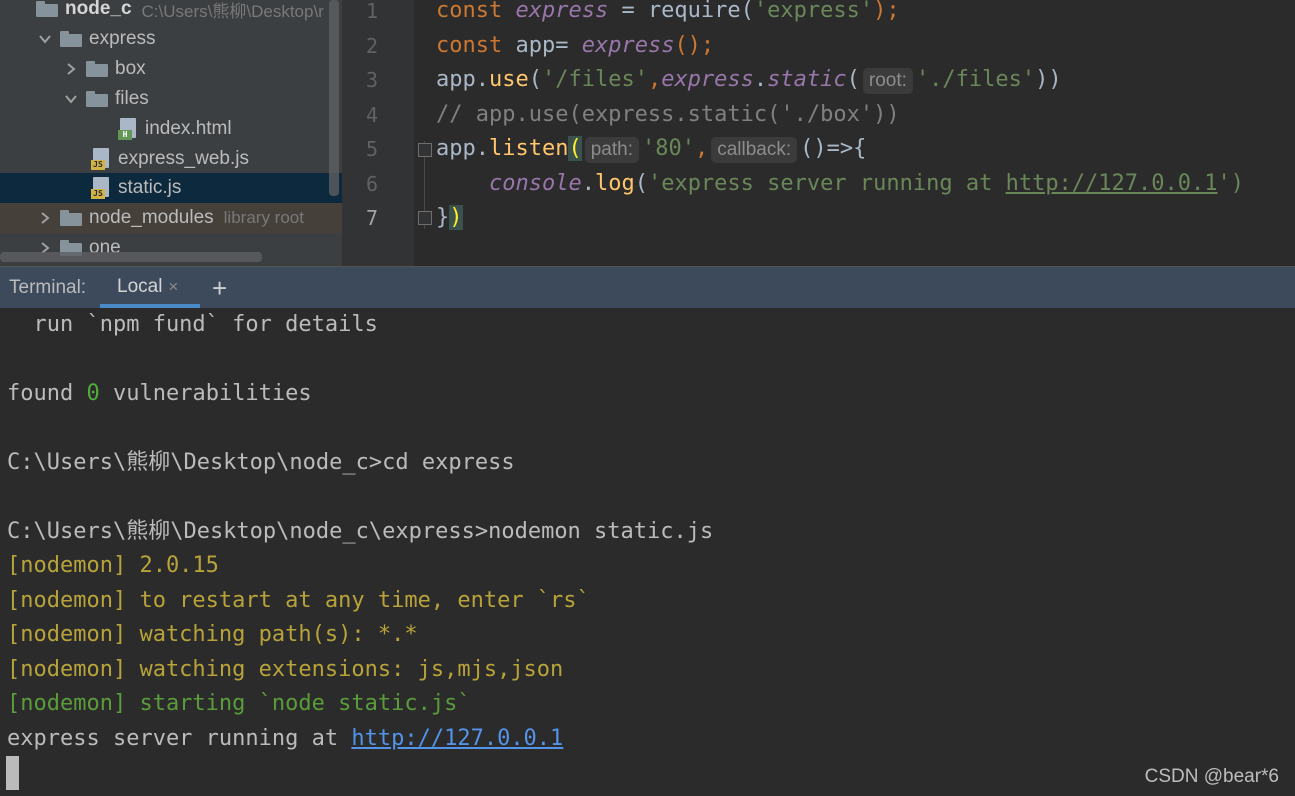 This screenshot has width=1295, height=796. Describe the element at coordinates (425, 150) in the screenshot. I see `fold-open-icon` at that location.